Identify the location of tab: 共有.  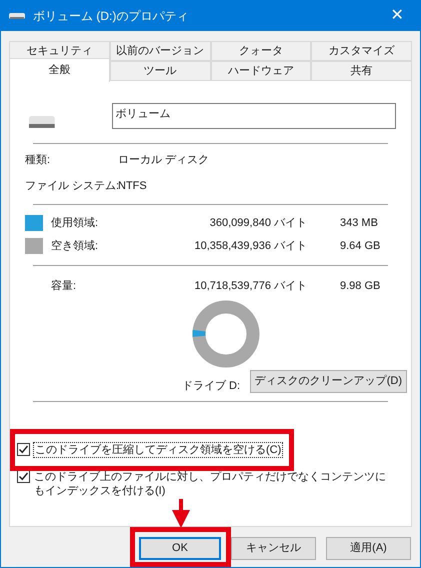
(361, 71).